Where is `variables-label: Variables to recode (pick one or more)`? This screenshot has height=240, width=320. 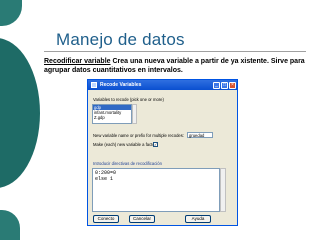
variables-label: Variables to recode (pick one or more) is located at coordinates (128, 99).